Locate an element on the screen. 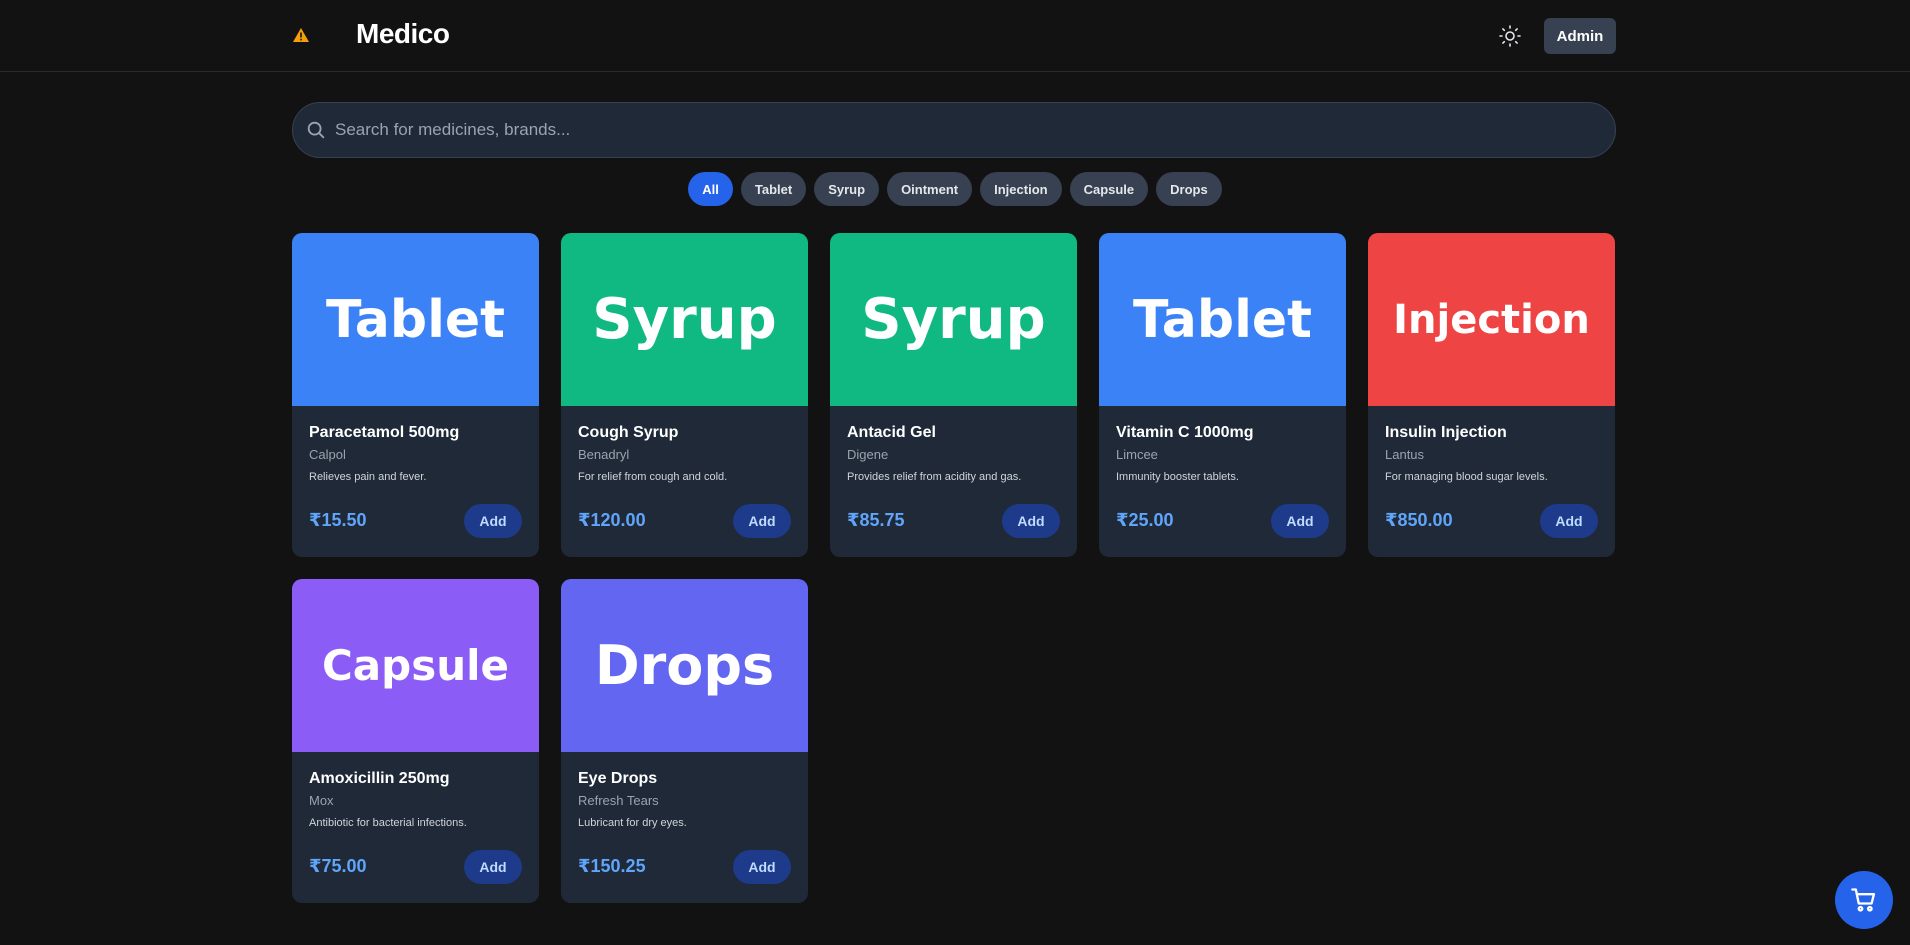 This screenshot has width=1910, height=945. product-image: Capsule is located at coordinates (415, 665).